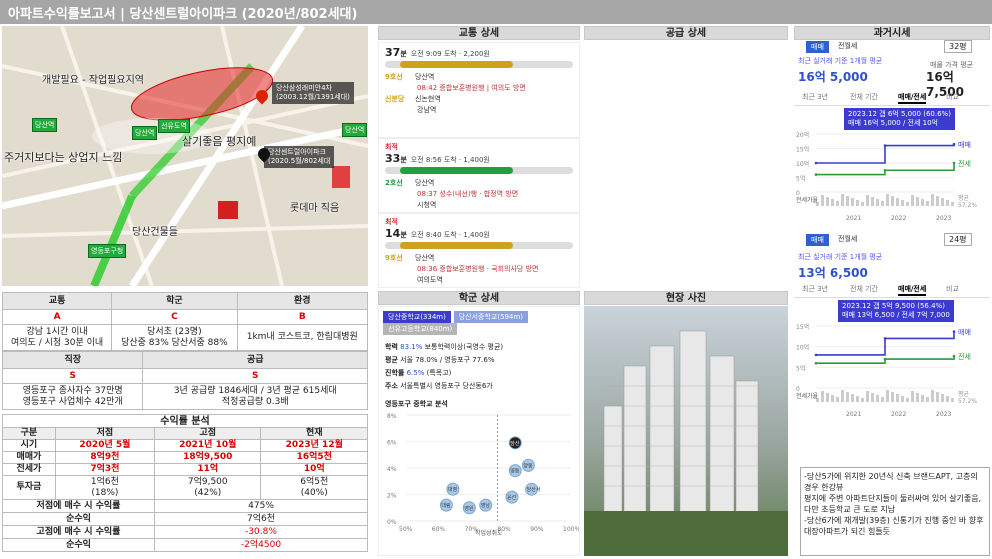 The image size is (992, 559). Describe the element at coordinates (456, 170) in the screenshot. I see `route-bar-fill` at that location.